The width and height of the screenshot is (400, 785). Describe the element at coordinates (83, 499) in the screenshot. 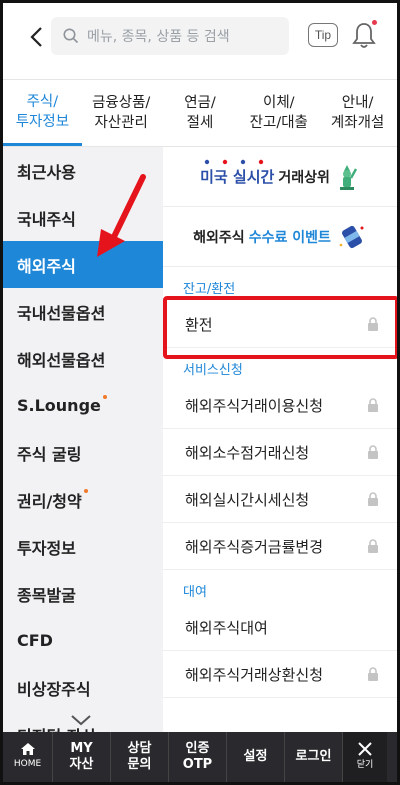

I see `menu-item-rights: 권리/청약` at that location.